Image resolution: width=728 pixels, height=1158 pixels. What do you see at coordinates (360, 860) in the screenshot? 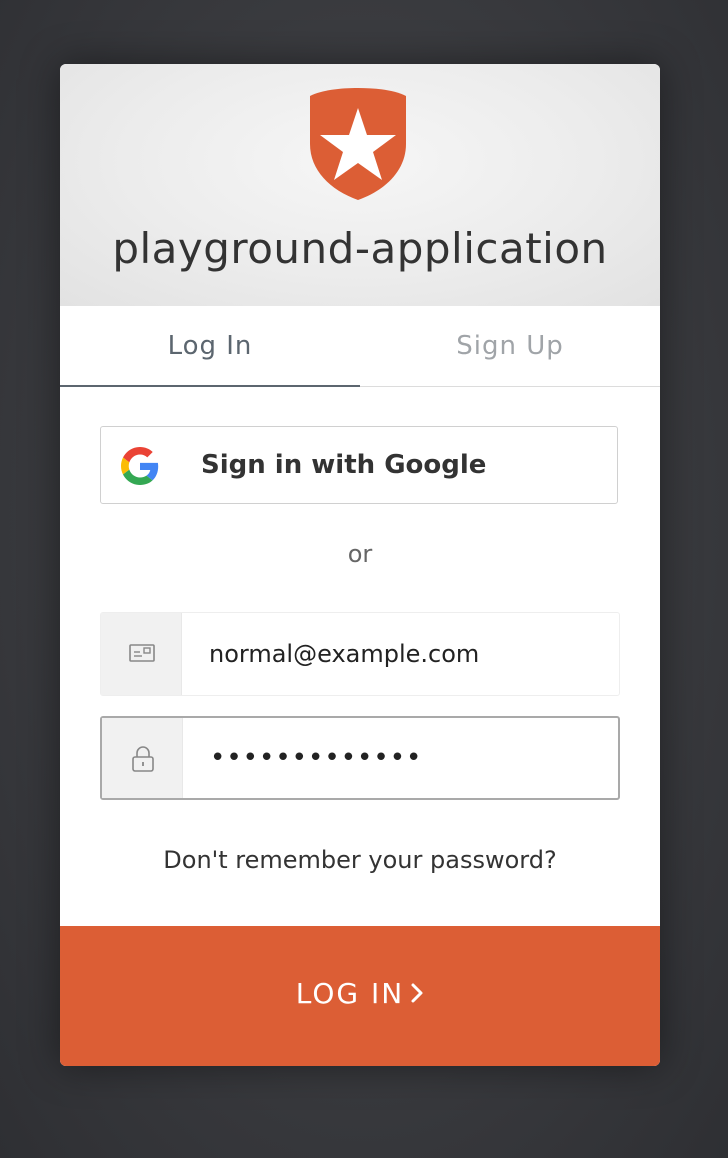
I see `forgot-password-link: Don't remember your password?` at bounding box center [360, 860].